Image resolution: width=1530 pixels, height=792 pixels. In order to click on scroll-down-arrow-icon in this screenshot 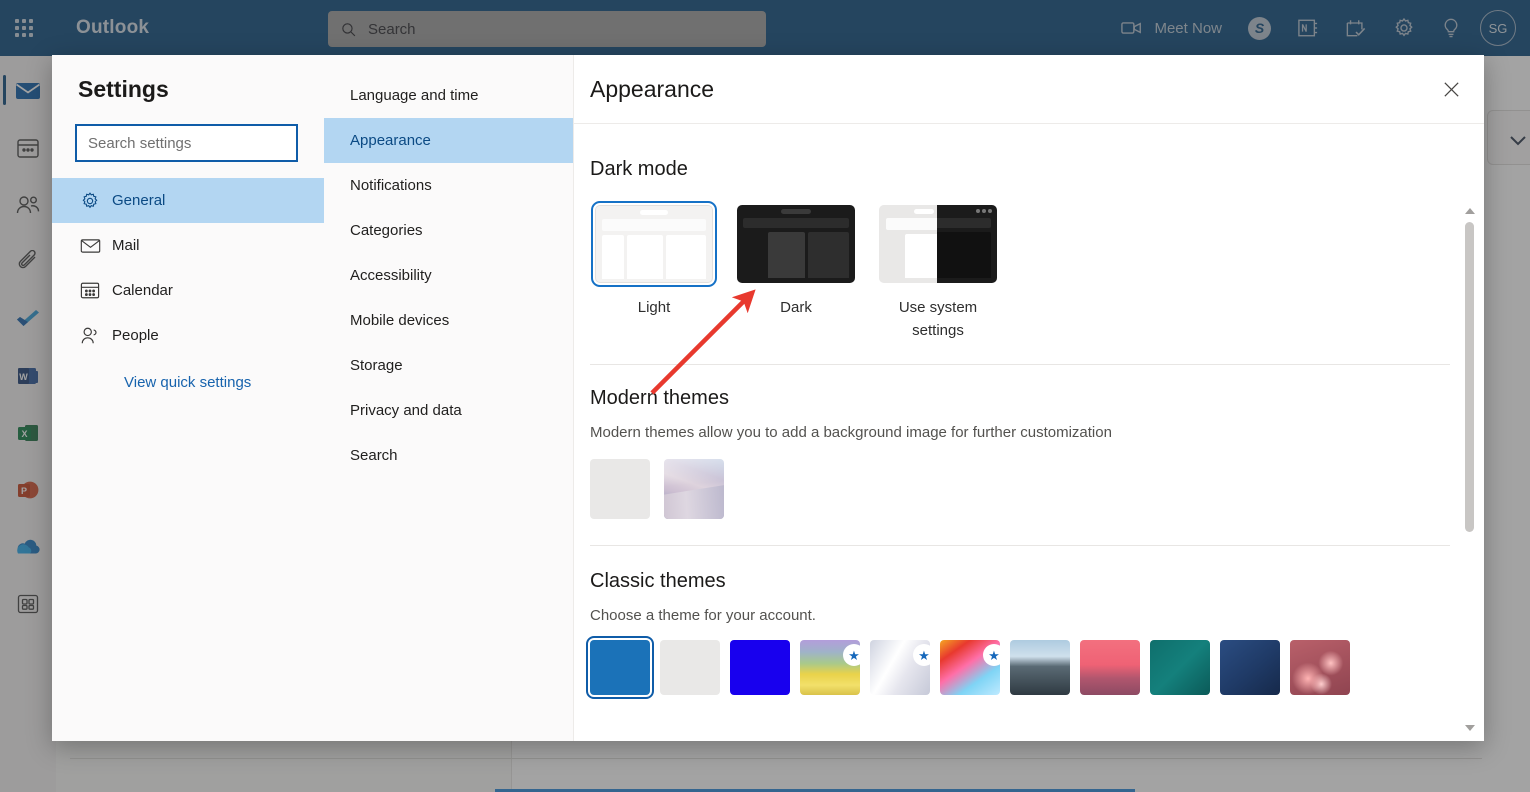, I will do `click(1469, 728)`.